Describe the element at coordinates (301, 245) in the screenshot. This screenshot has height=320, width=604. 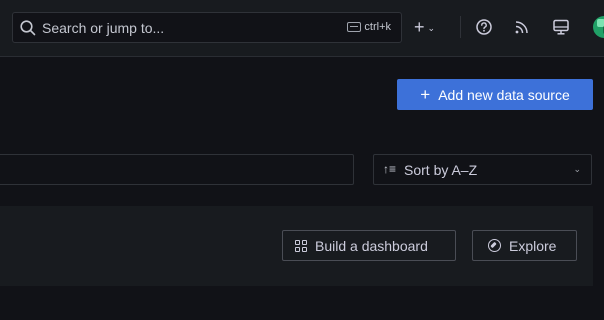
I see `dashboard-grid-icon` at that location.